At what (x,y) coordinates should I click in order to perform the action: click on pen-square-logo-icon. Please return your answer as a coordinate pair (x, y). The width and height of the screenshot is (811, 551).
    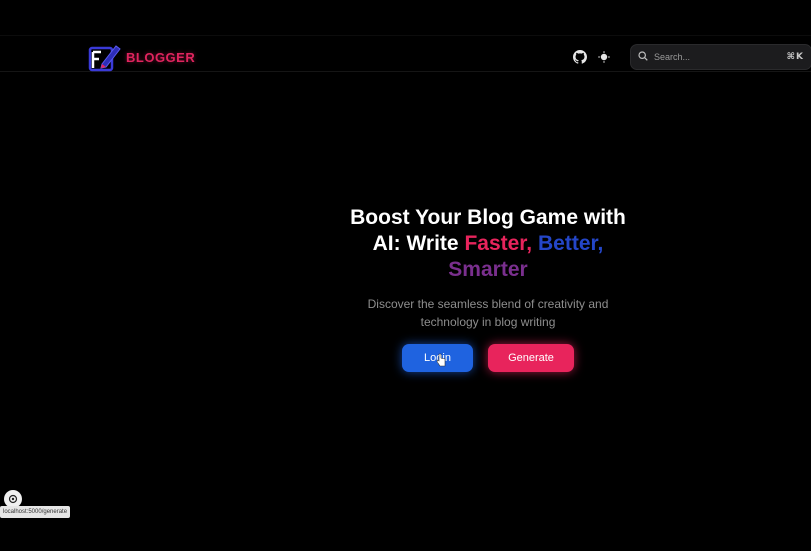
    Looking at the image, I should click on (105, 57).